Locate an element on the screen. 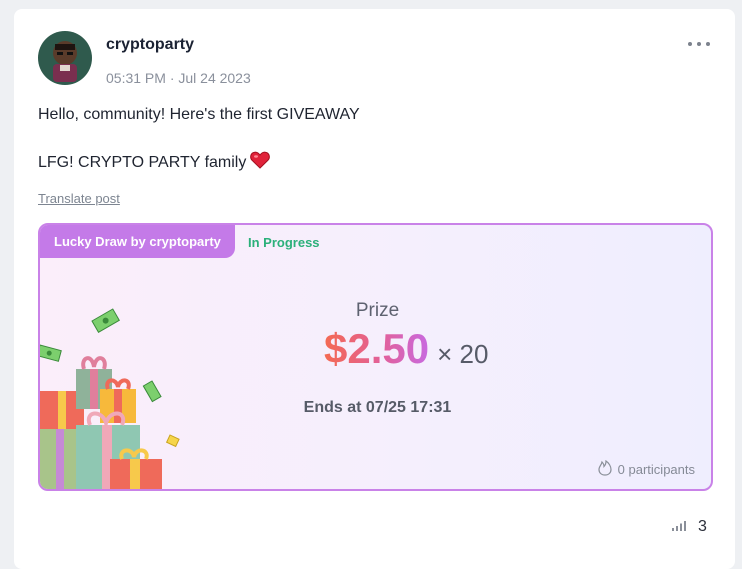  post-timestamp: 05:31 PM · Jul 24 2023 is located at coordinates (178, 78).